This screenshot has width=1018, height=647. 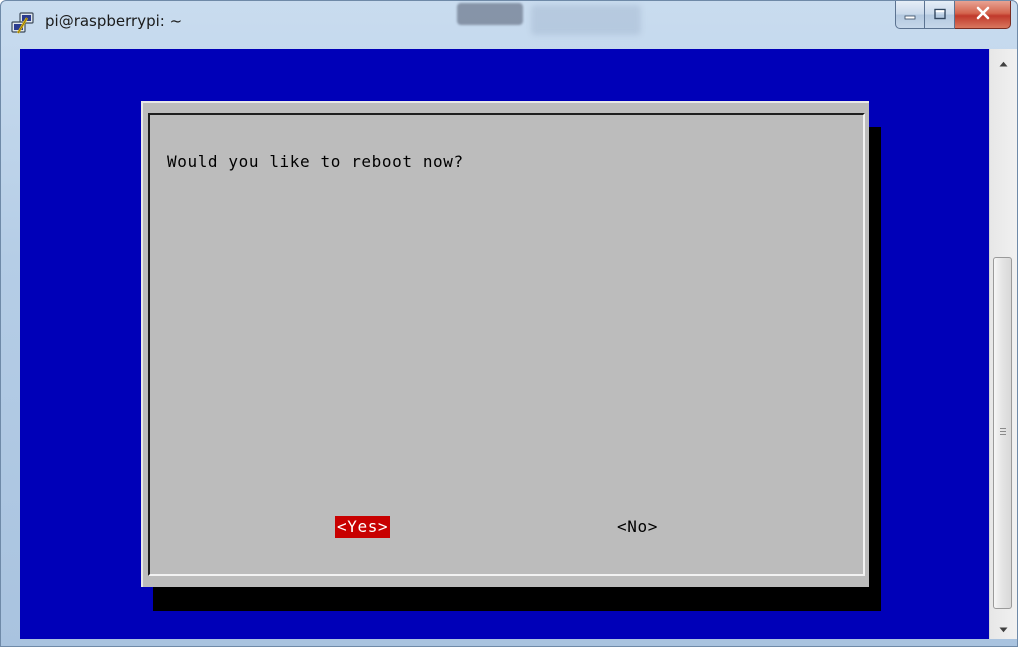 I want to click on maximize-icon, so click(x=940, y=14).